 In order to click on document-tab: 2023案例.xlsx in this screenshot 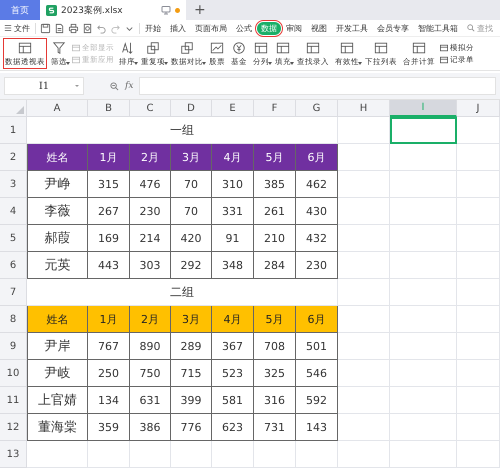, I will do `click(113, 10)`.